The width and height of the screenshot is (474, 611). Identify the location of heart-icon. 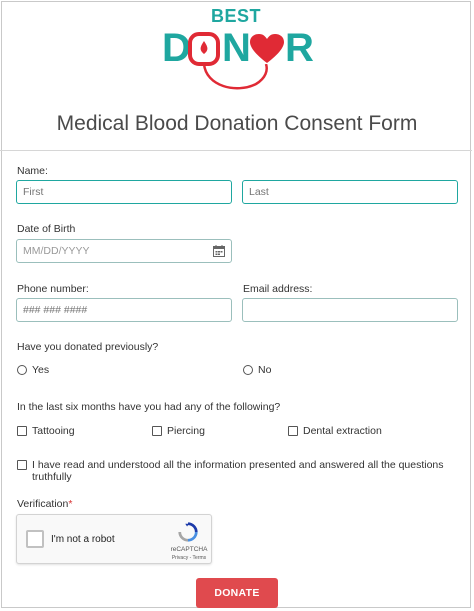
(267, 48).